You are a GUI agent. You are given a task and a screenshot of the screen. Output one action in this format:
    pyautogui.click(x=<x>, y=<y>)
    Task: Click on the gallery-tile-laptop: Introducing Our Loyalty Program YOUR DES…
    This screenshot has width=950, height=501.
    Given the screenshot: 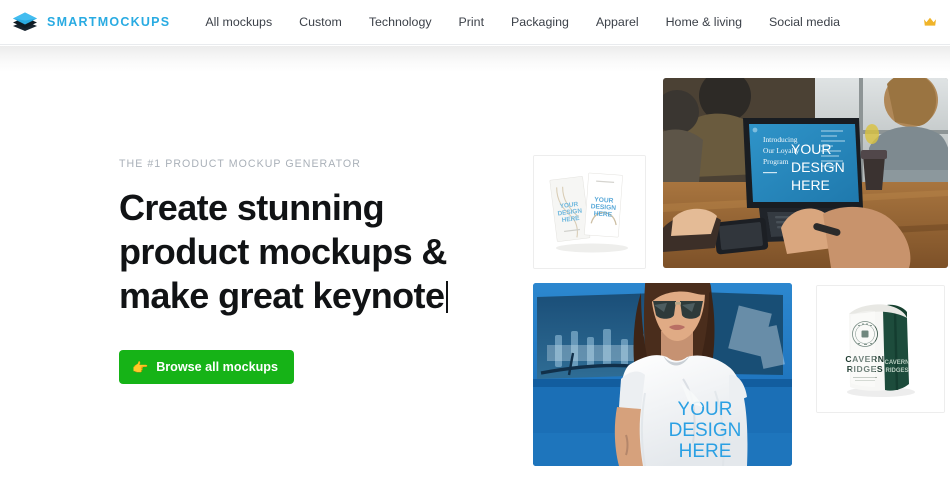 What is the action you would take?
    pyautogui.click(x=805, y=173)
    